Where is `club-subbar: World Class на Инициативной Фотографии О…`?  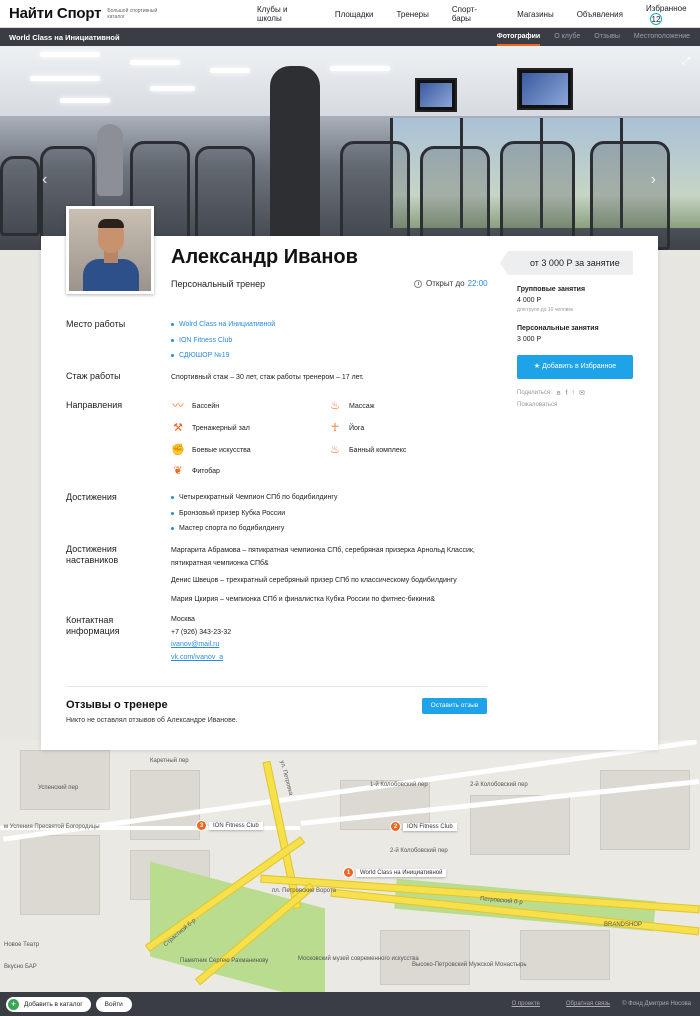
club-subbar: World Class на Инициативной Фотографии О… is located at coordinates (350, 37).